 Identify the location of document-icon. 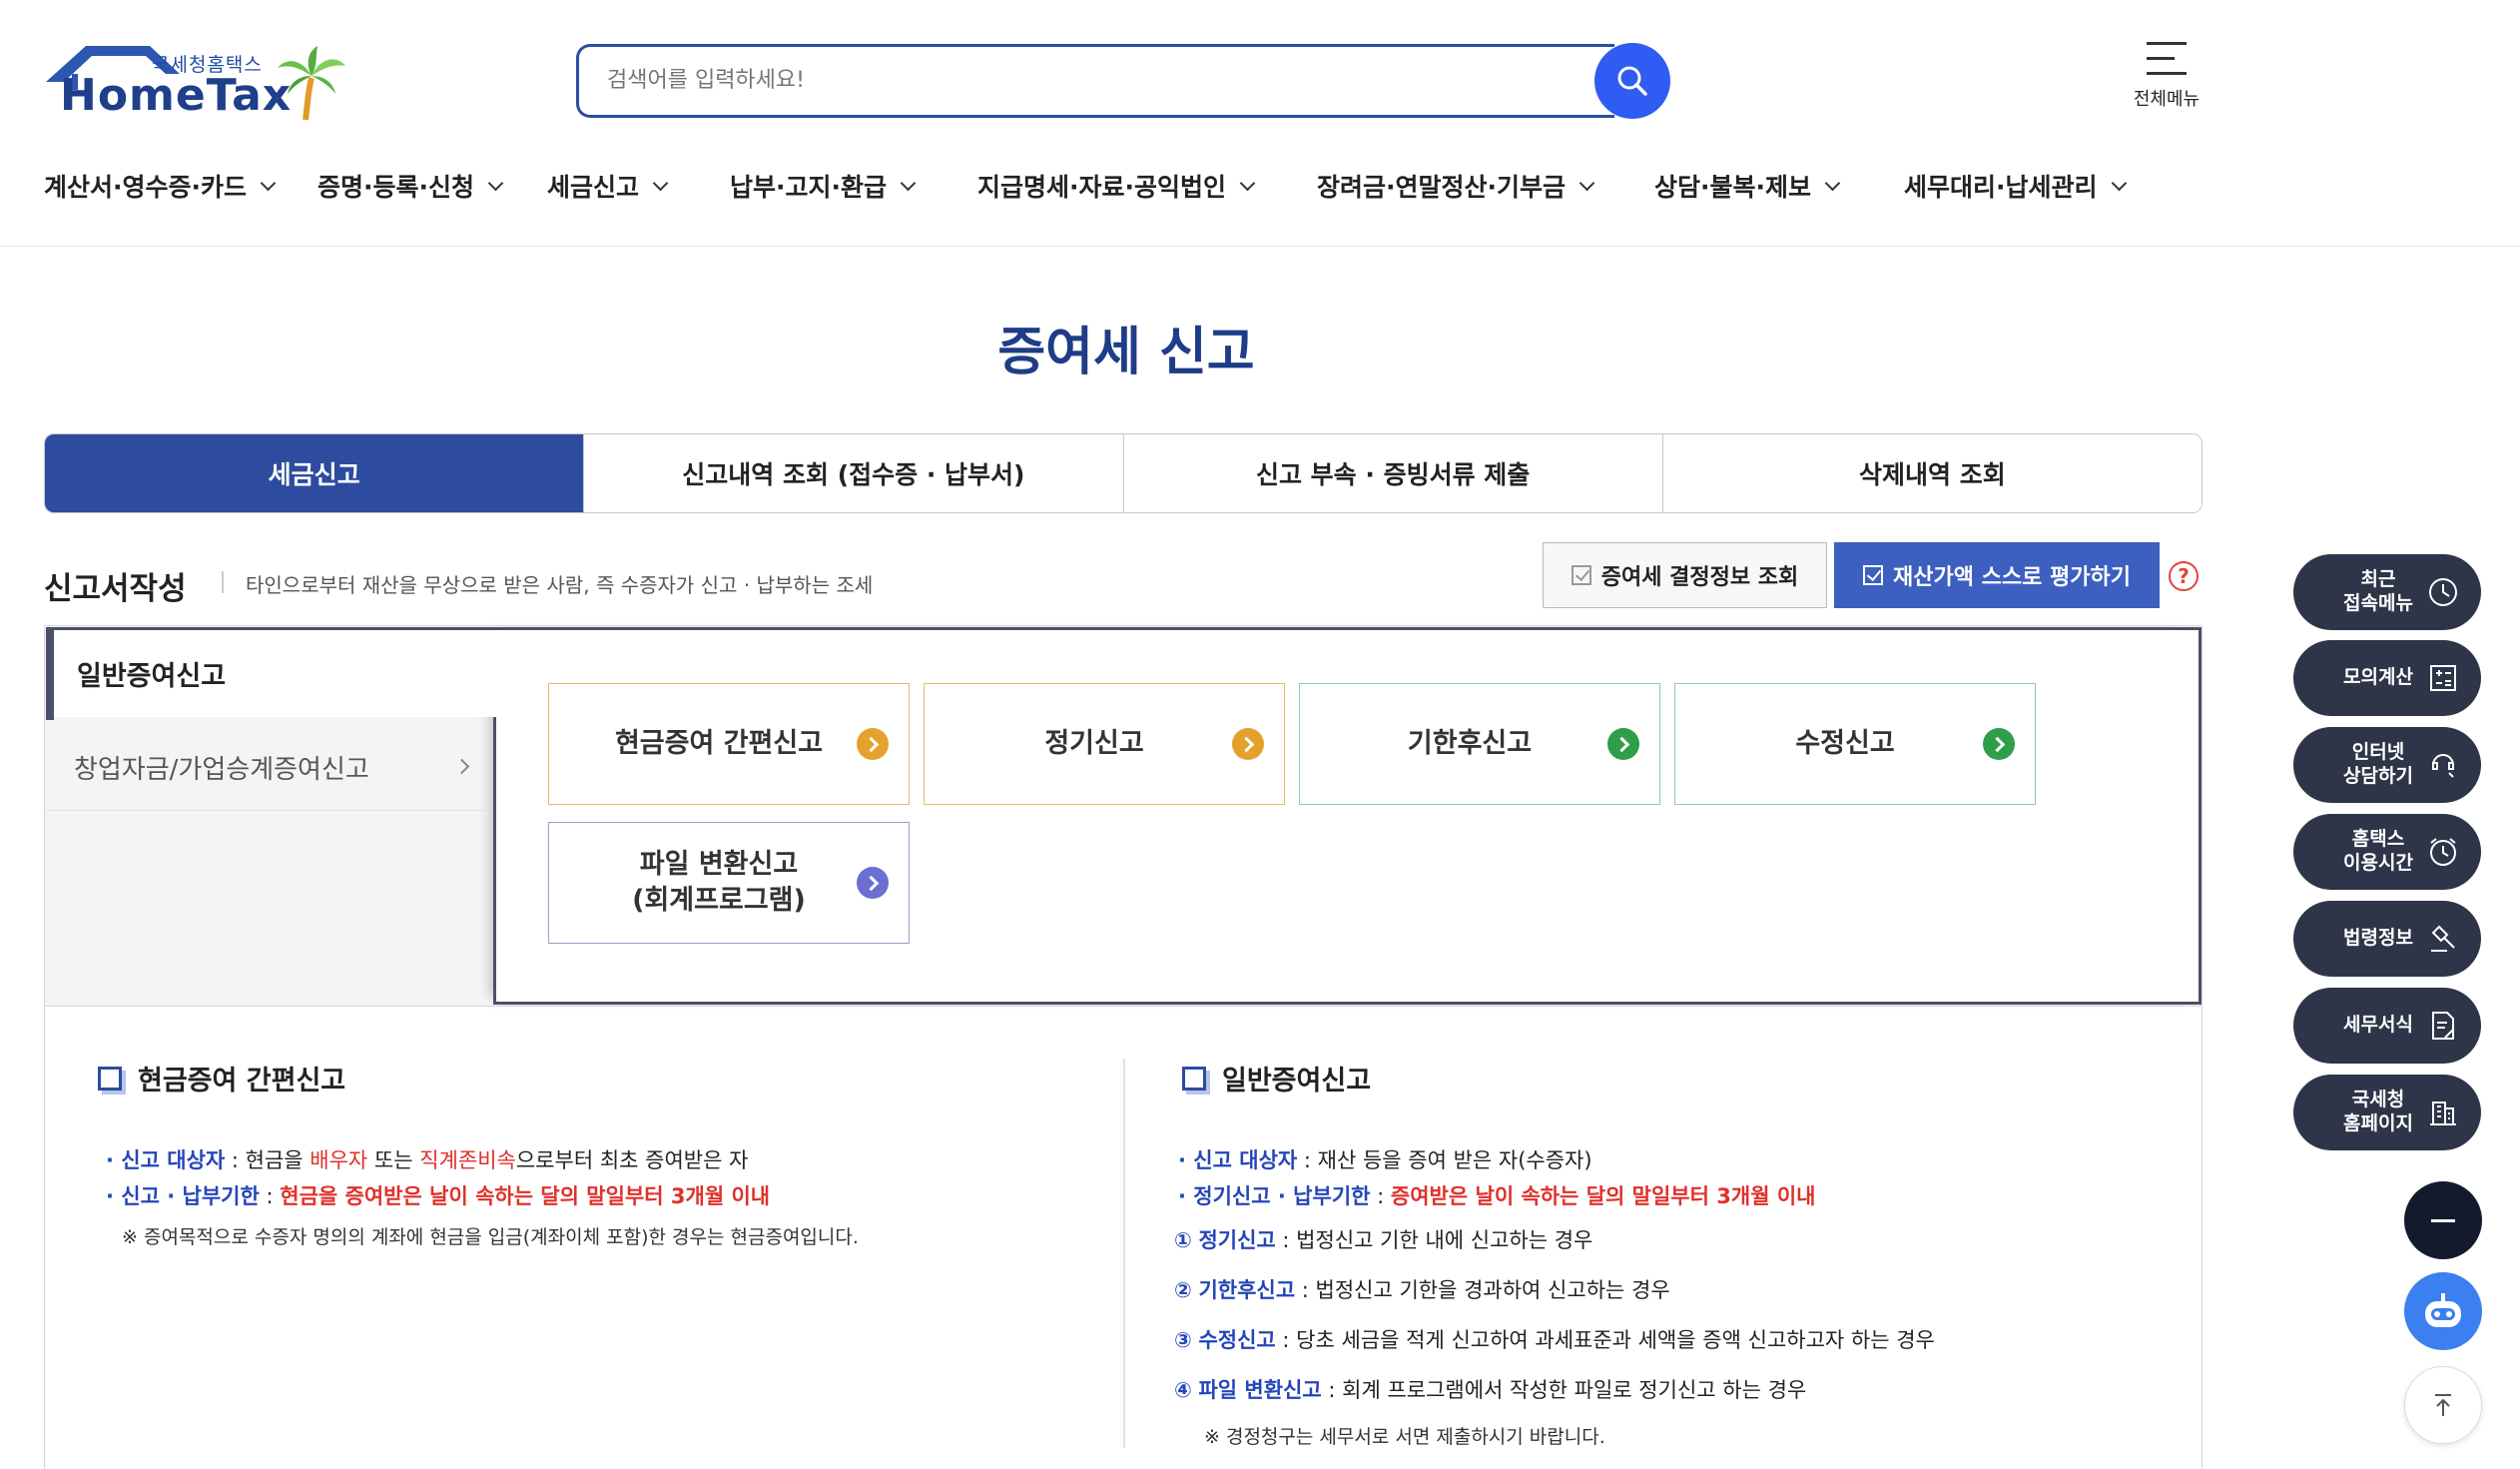
(2443, 1026).